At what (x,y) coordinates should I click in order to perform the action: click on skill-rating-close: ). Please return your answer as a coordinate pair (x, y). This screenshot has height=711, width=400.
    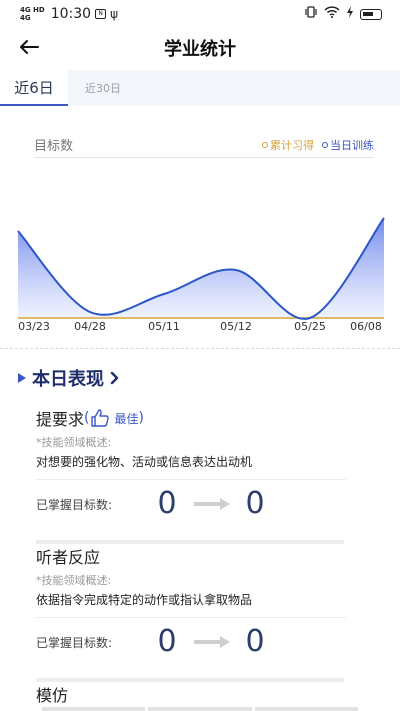
    Looking at the image, I should click on (141, 418).